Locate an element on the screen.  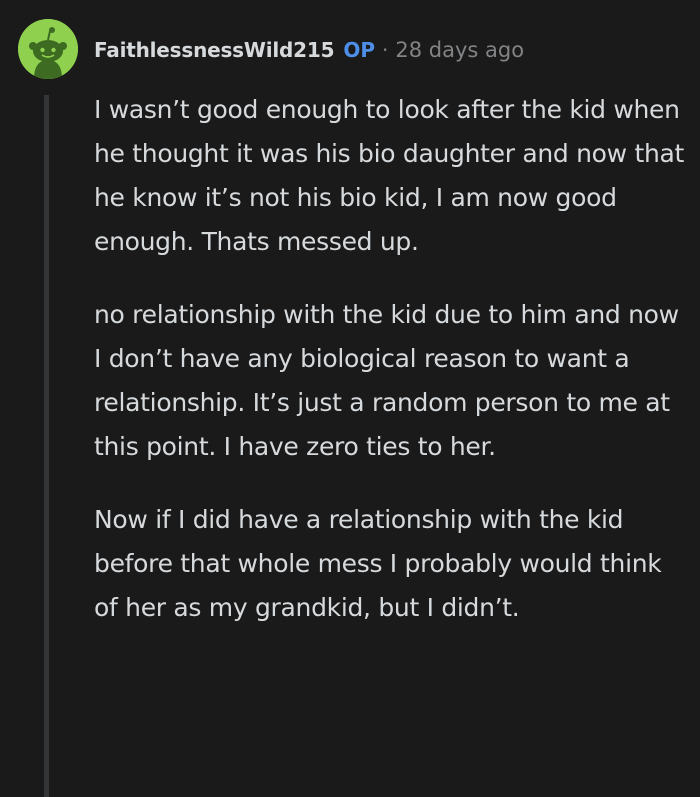
timestamp-link: 28 days ago is located at coordinates (459, 50).